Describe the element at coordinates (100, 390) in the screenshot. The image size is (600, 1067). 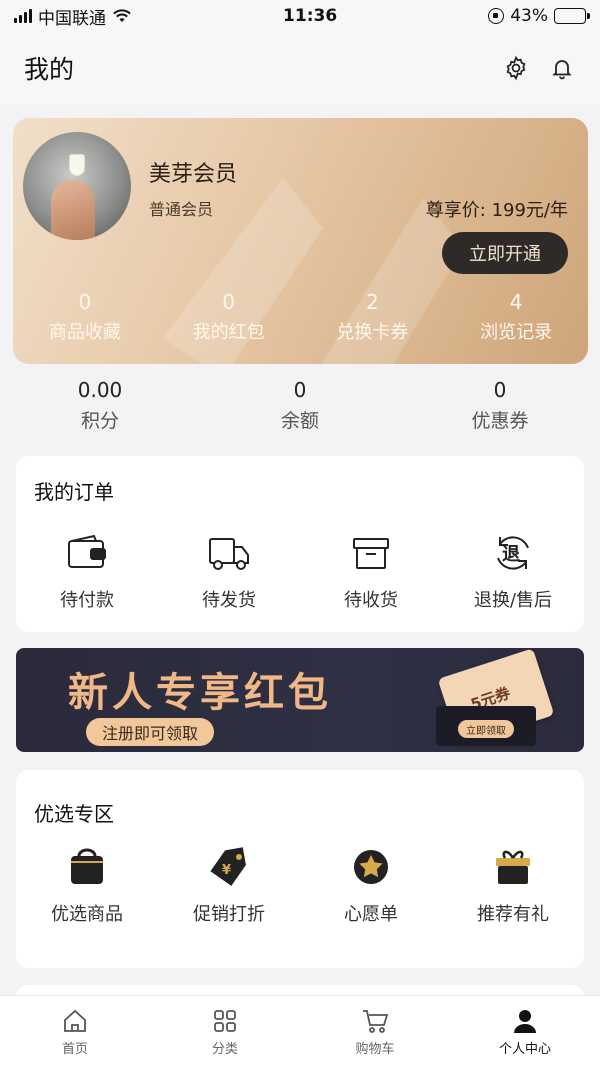
I see `balance-value: 0.00` at that location.